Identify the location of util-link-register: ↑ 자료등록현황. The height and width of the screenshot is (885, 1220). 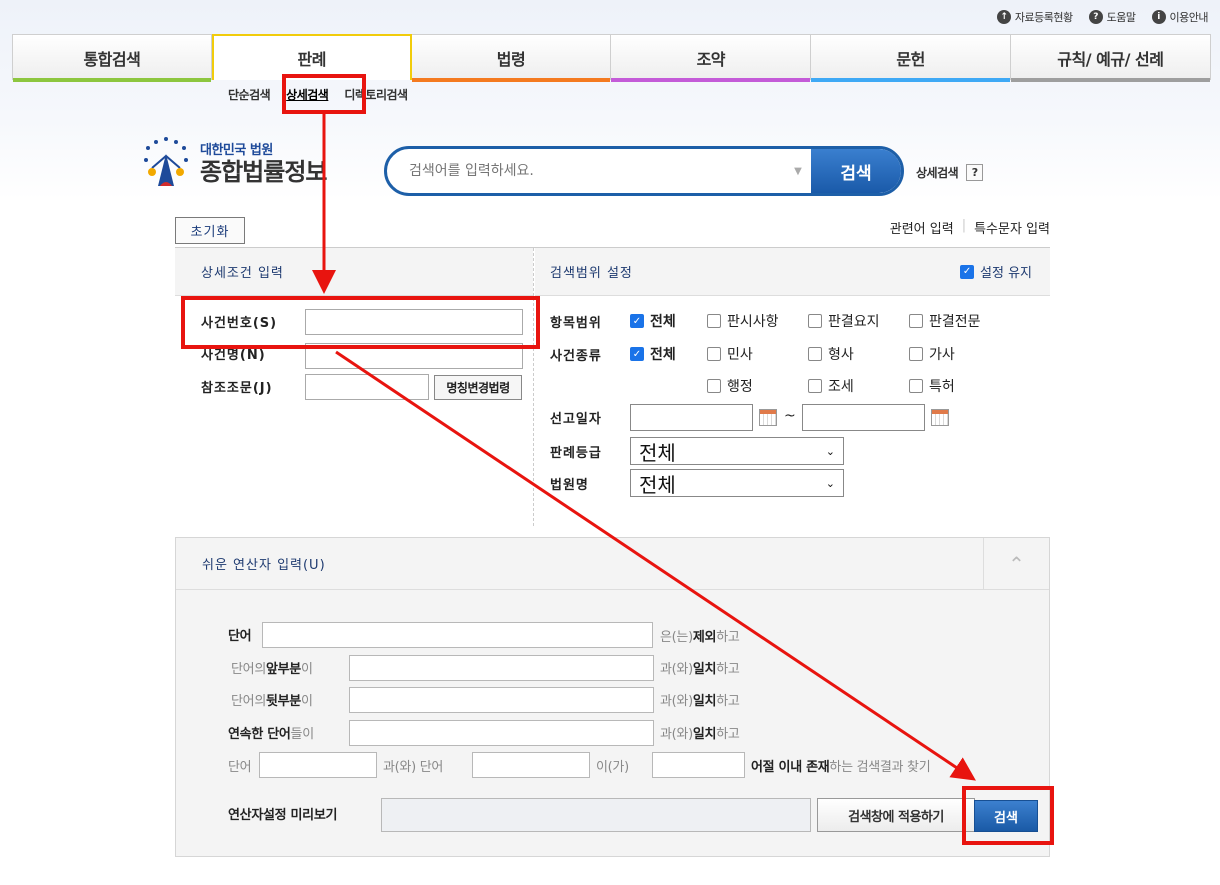
(1034, 17).